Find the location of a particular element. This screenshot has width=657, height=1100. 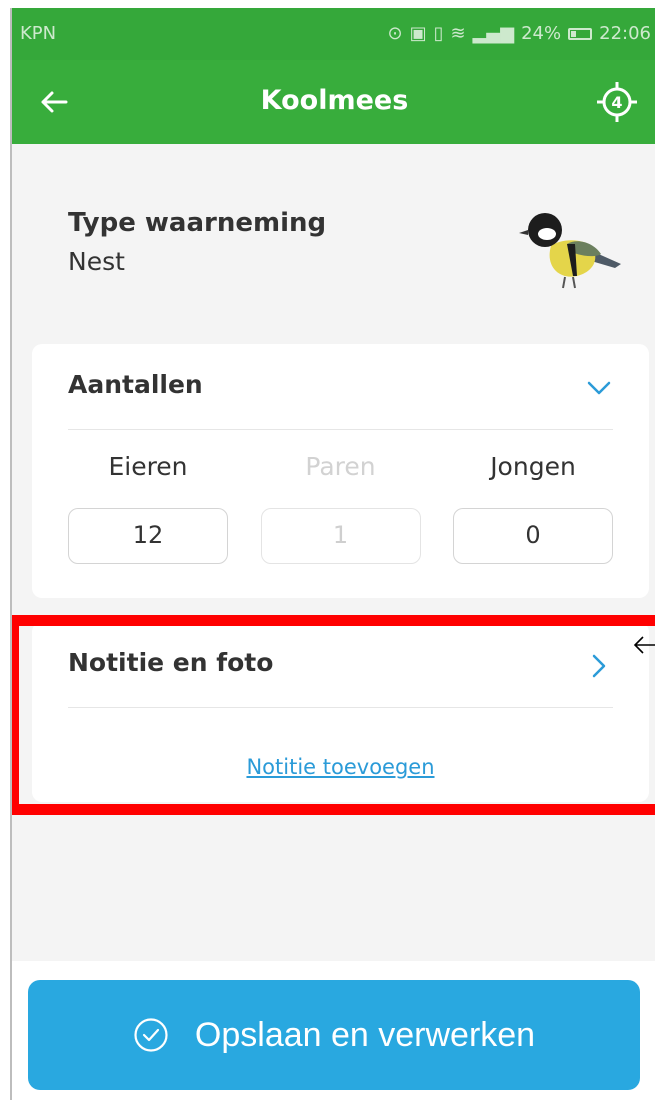

vibrate-icon: ▯ is located at coordinates (438, 33).